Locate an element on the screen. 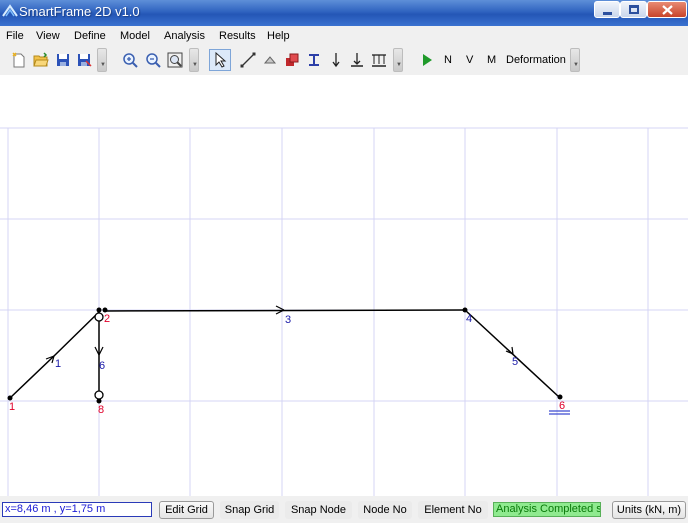  select-tool-button is located at coordinates (220, 60).